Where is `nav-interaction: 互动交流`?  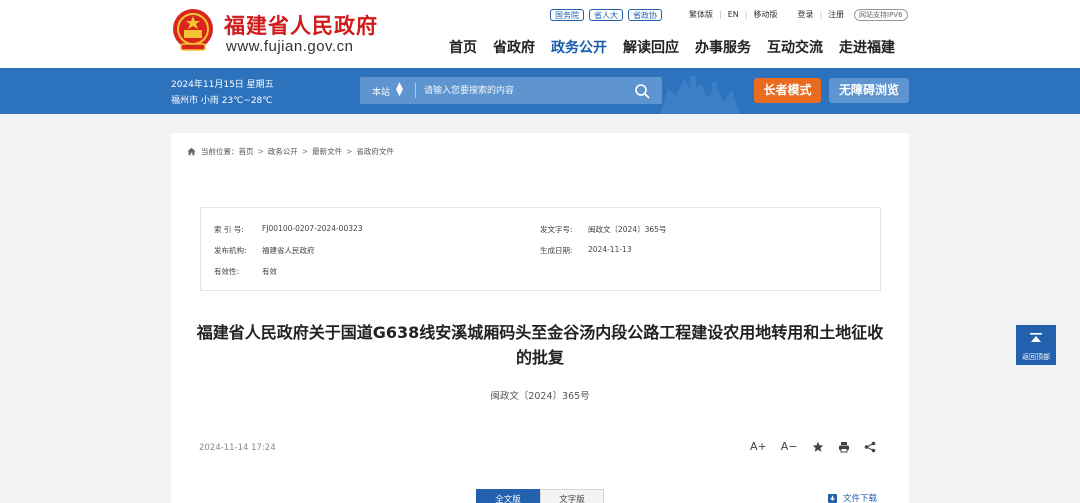 nav-interaction: 互动交流 is located at coordinates (795, 47).